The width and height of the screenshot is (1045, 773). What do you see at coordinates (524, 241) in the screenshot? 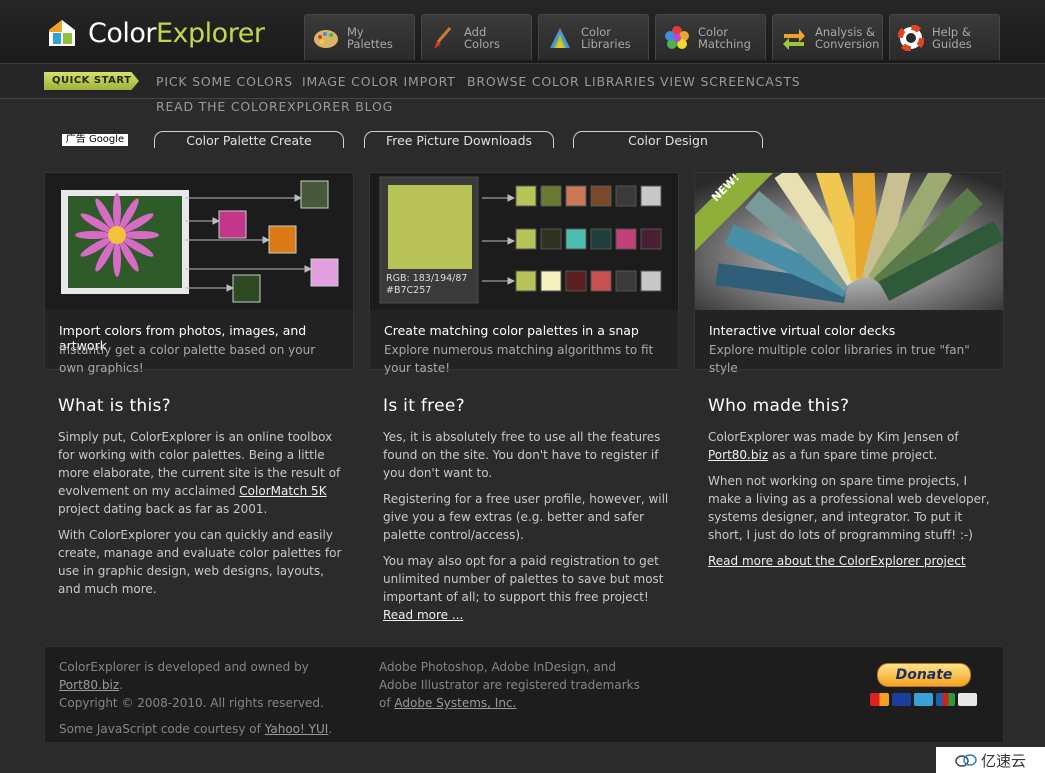
I see `card-image-matching: RGB: 183/194/87 #B7C257` at bounding box center [524, 241].